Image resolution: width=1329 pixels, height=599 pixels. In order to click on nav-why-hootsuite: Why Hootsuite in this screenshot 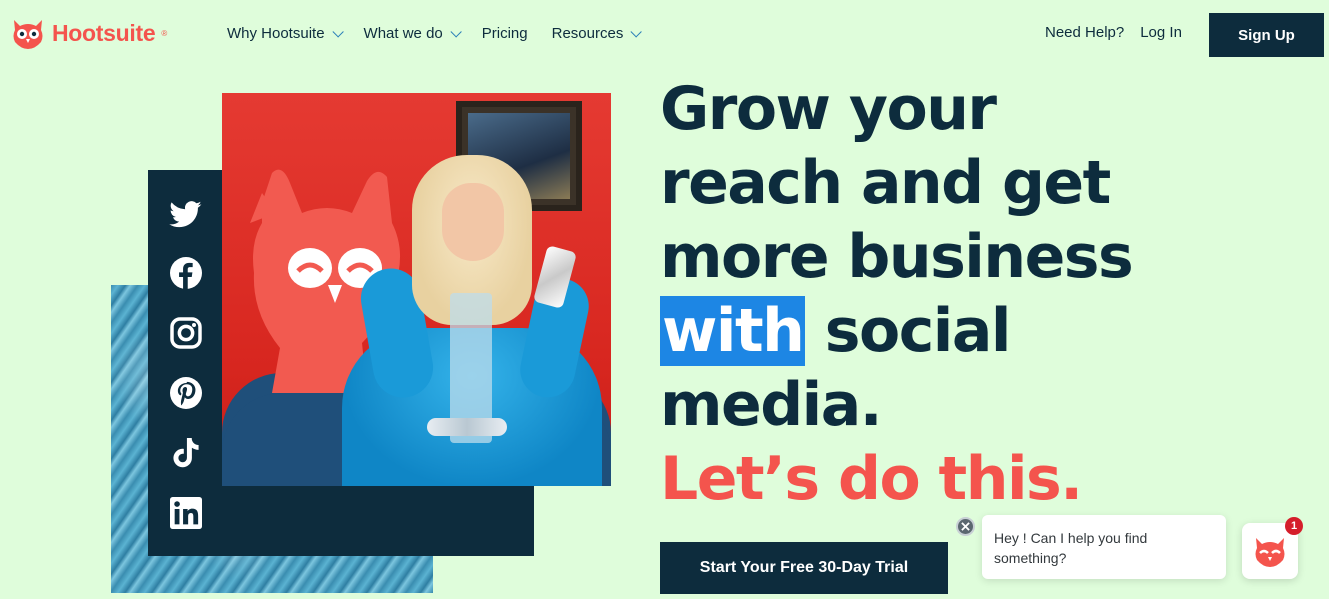, I will do `click(285, 33)`.